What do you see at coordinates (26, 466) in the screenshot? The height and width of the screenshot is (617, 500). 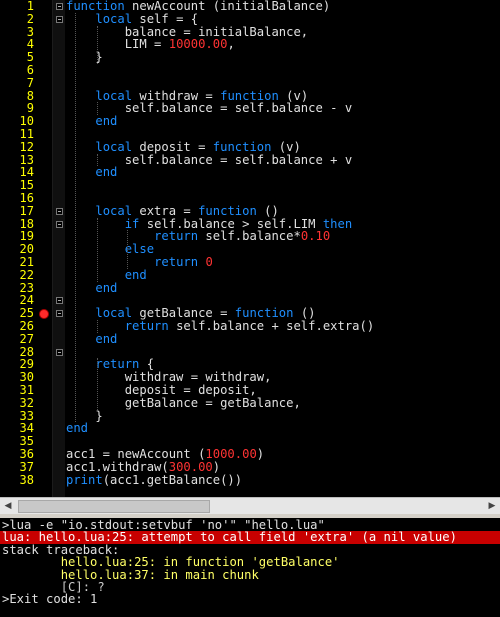 I see `line-number: 37` at bounding box center [26, 466].